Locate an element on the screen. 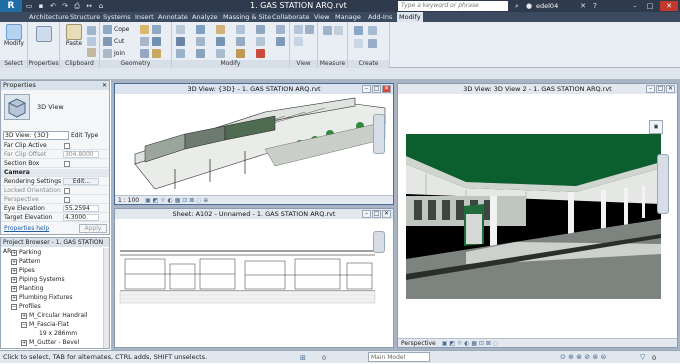 The width and height of the screenshot is (680, 364). search-icon: ⌕ is located at coordinates (517, 6).